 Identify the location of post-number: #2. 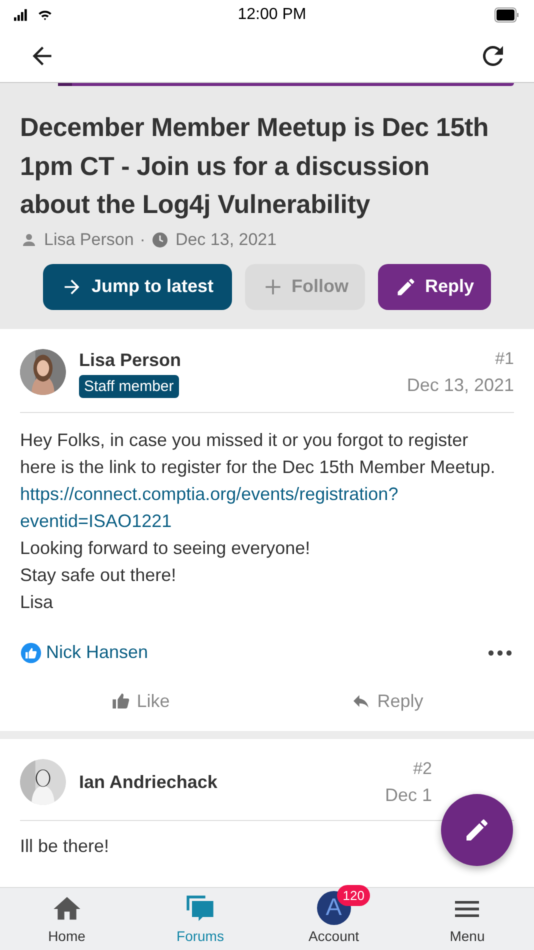
(422, 768).